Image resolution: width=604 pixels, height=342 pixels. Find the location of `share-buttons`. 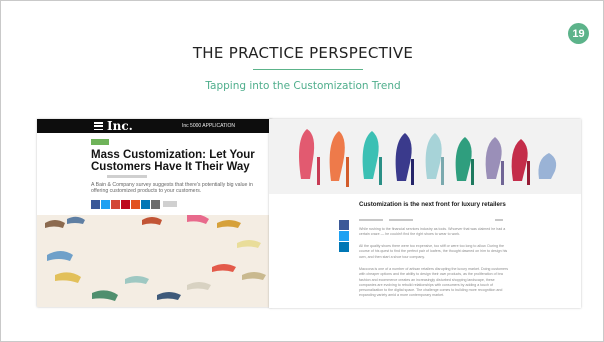

share-buttons is located at coordinates (125, 204).